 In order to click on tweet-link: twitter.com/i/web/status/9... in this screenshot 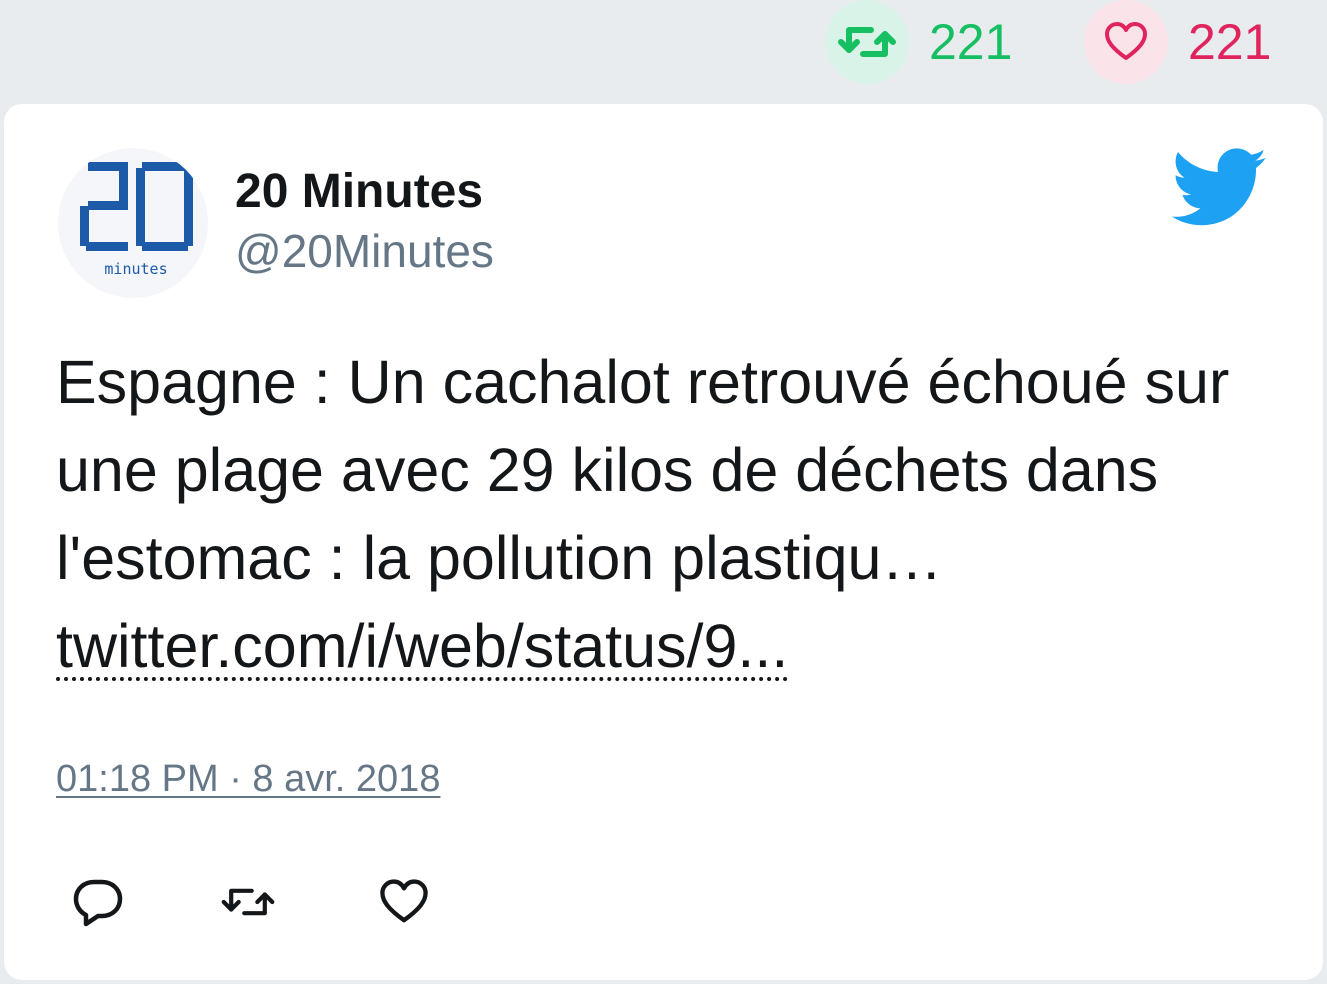, I will do `click(422, 648)`.